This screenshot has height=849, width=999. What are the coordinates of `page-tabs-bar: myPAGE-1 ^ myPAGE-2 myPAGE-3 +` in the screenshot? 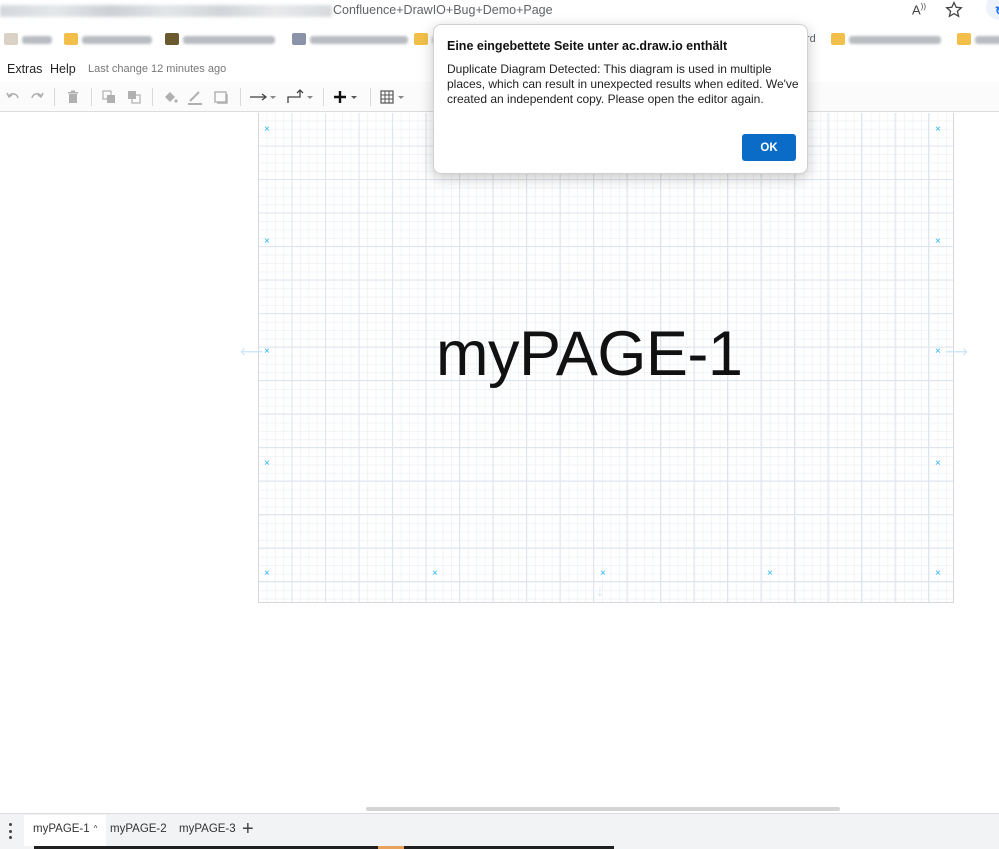 It's located at (499, 831).